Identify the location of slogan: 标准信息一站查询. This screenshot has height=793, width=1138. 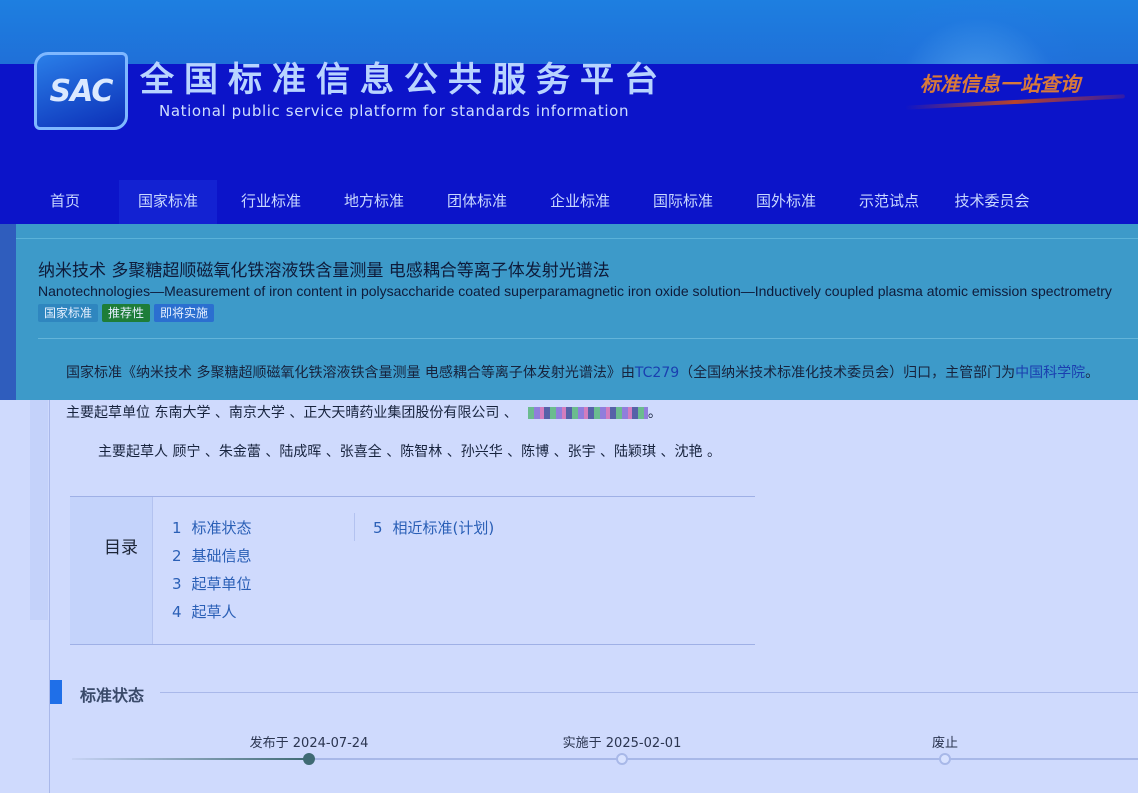
(1000, 84).